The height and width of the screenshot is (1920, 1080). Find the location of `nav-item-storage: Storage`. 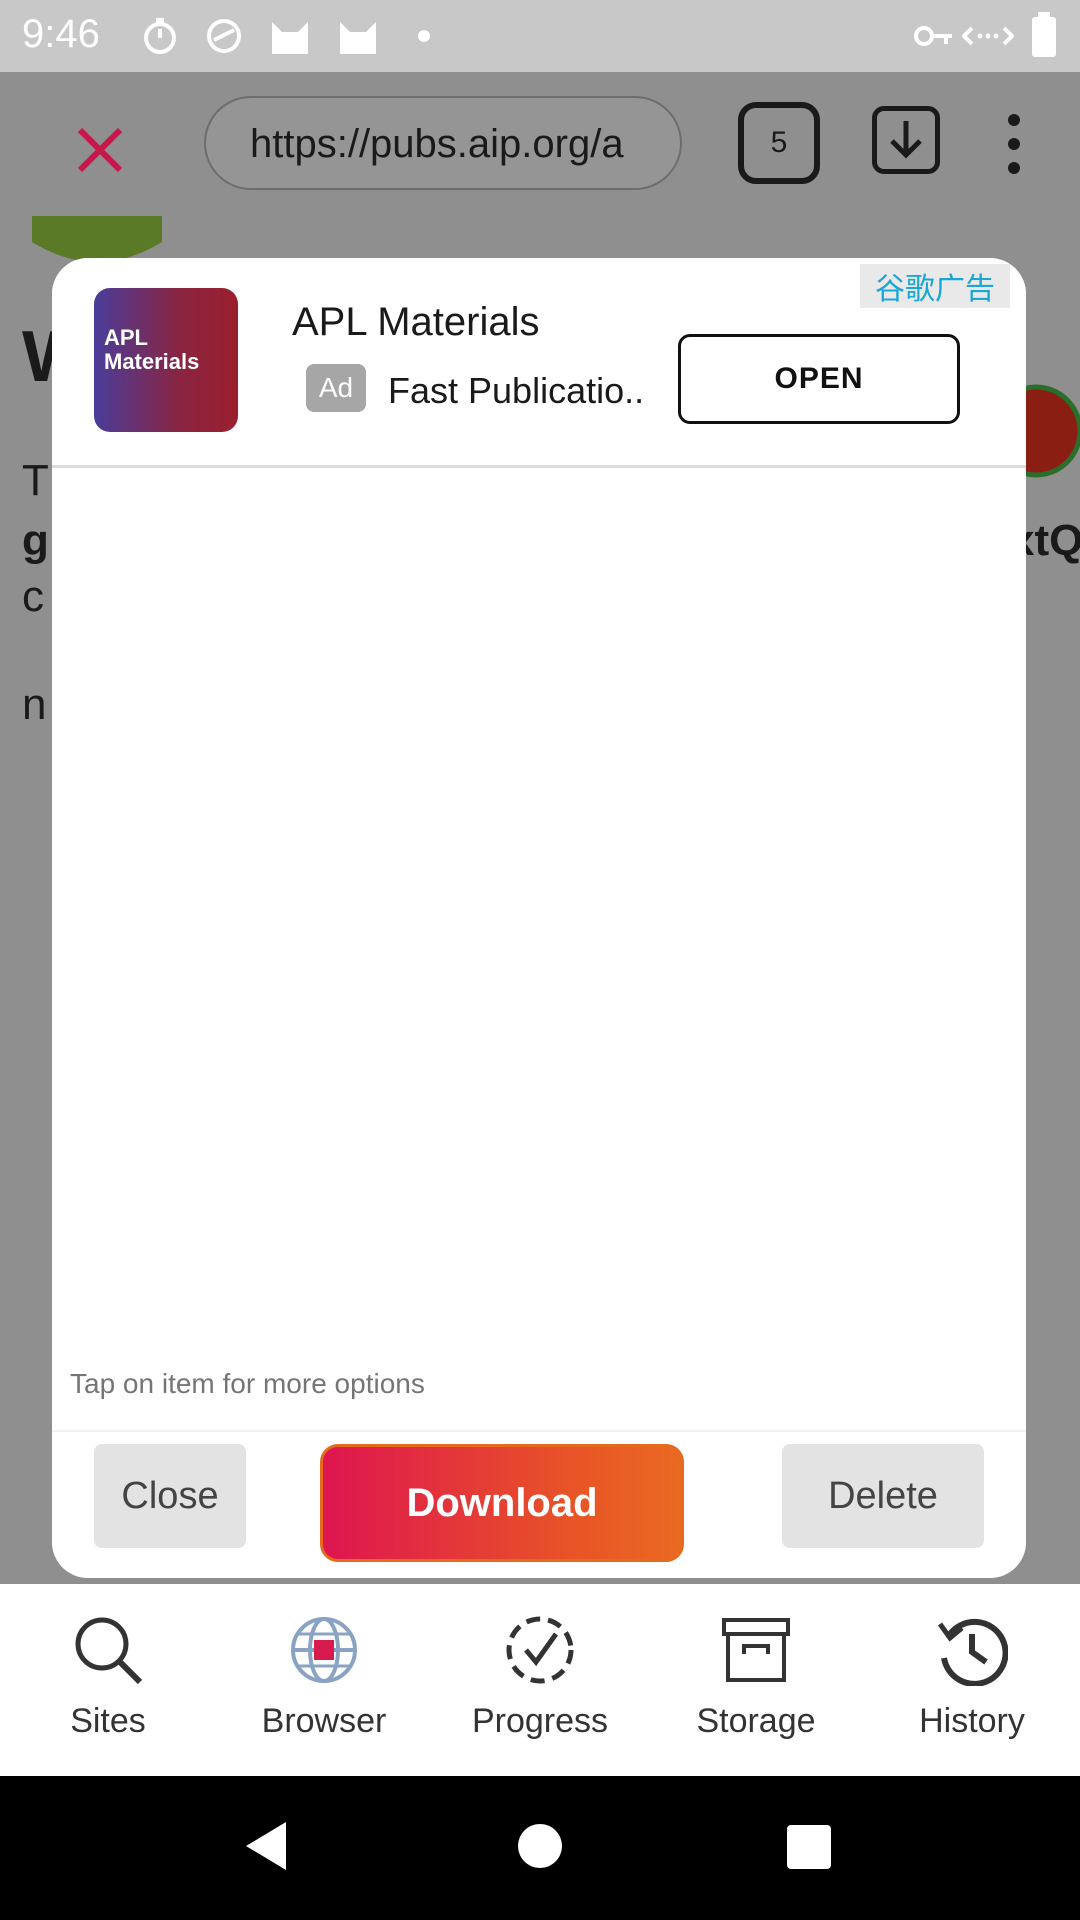

nav-item-storage: Storage is located at coordinates (756, 1680).